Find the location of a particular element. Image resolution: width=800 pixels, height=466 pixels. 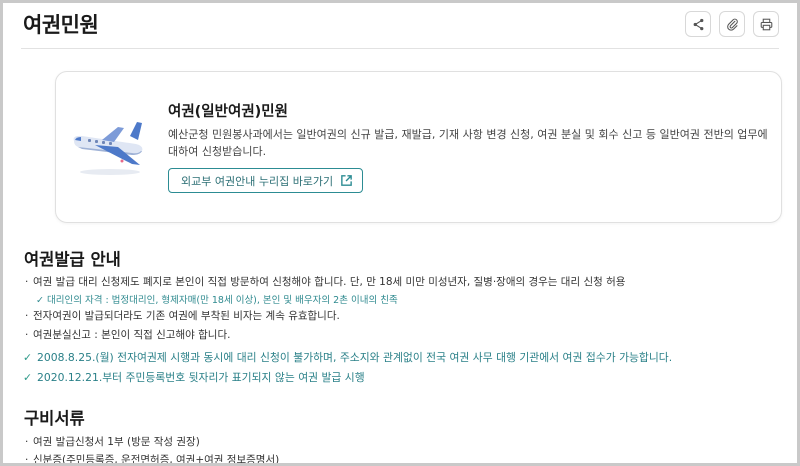

link-label: 외교부 여권안내 누리집 바로가기 is located at coordinates (257, 181).